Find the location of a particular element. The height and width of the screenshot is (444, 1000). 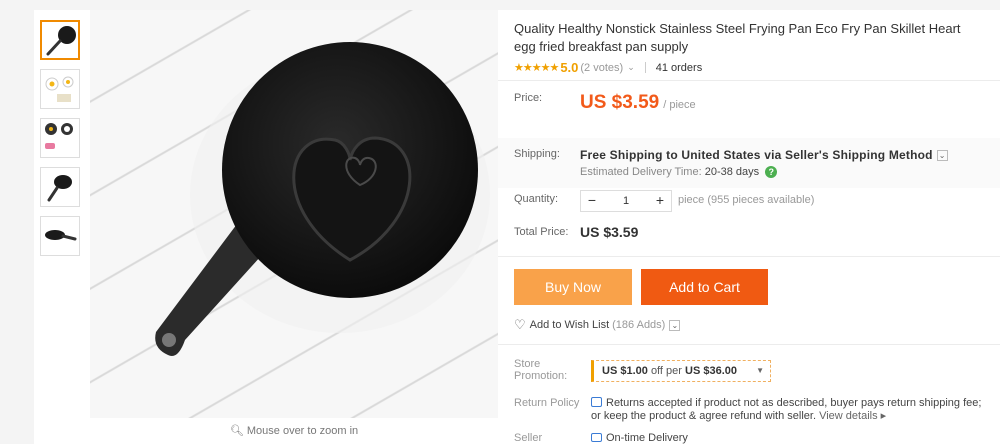

store-promotion: US $1.00 off per US $36.00 ▼ is located at coordinates (681, 371).